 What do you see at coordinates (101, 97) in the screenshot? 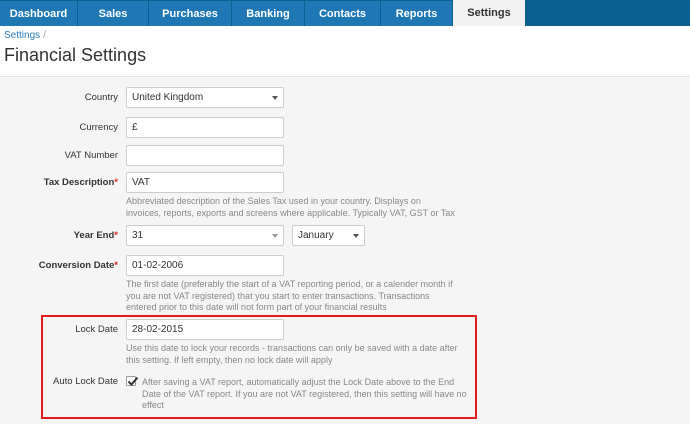
I see `country-label: Country` at bounding box center [101, 97].